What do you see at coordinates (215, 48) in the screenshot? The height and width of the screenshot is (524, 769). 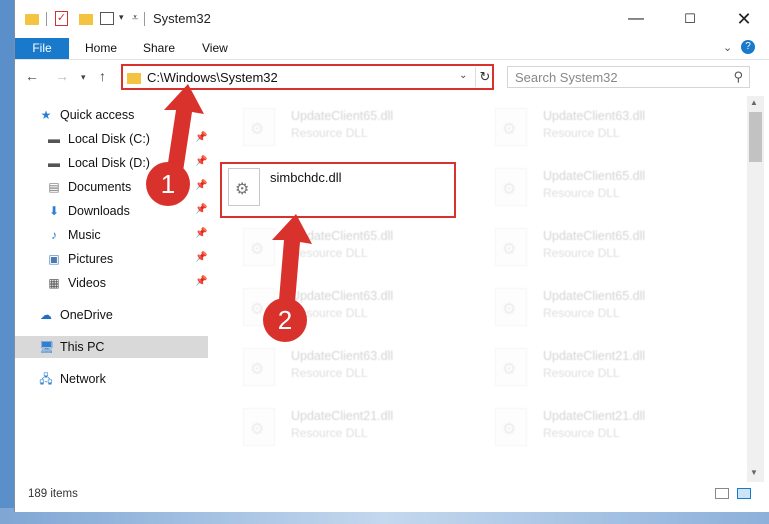 I see `tab-view: View` at bounding box center [215, 48].